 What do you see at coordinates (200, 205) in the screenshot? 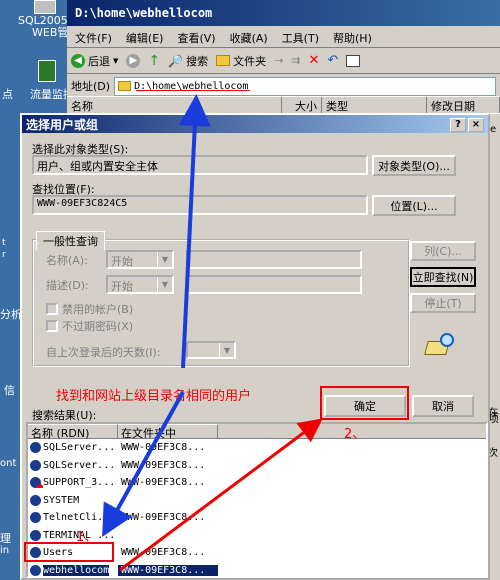
I see `location-field: WWW-09EF3C824C5` at bounding box center [200, 205].